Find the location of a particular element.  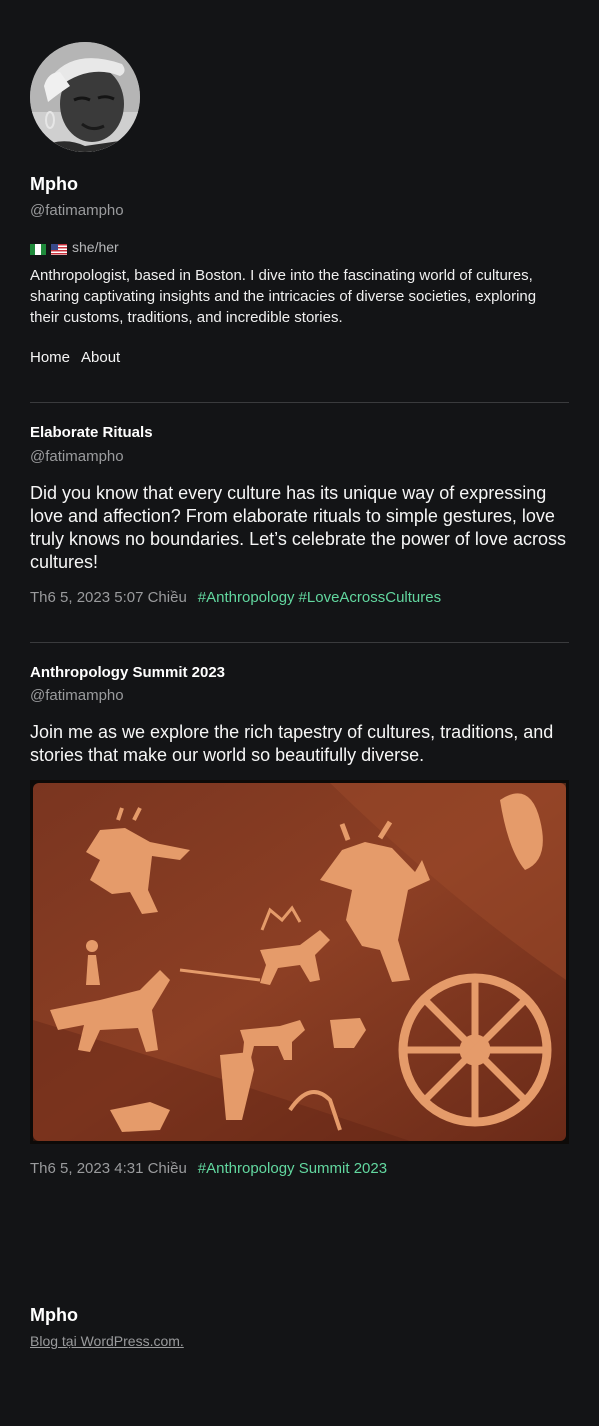

nav-about-link: About is located at coordinates (100, 357).